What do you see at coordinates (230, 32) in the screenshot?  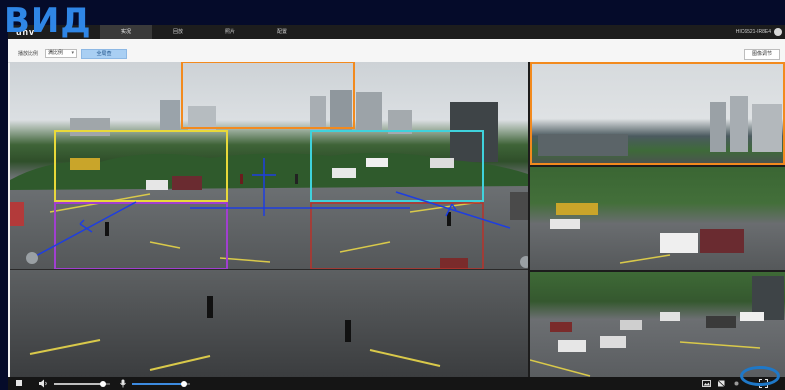 I see `tab-photos: 照片` at bounding box center [230, 32].